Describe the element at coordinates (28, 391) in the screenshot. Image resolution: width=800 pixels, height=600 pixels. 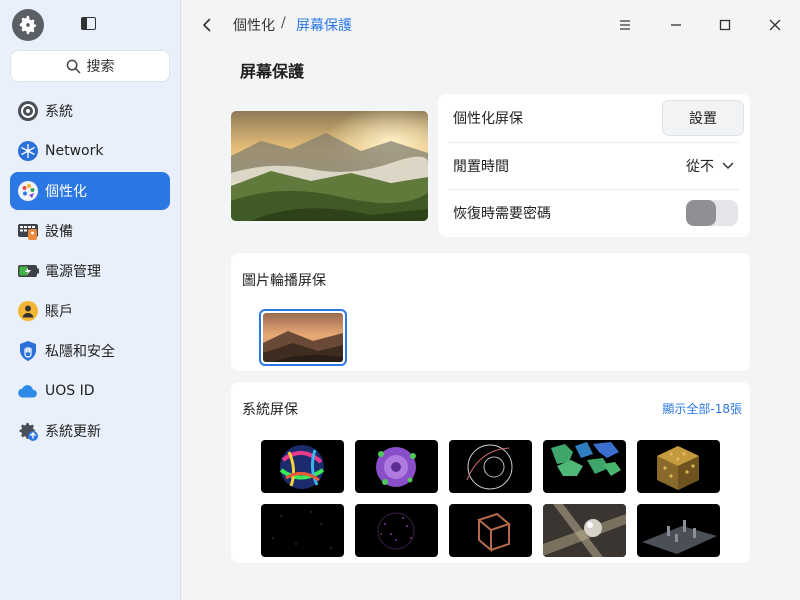
I see `cloud-icon` at that location.